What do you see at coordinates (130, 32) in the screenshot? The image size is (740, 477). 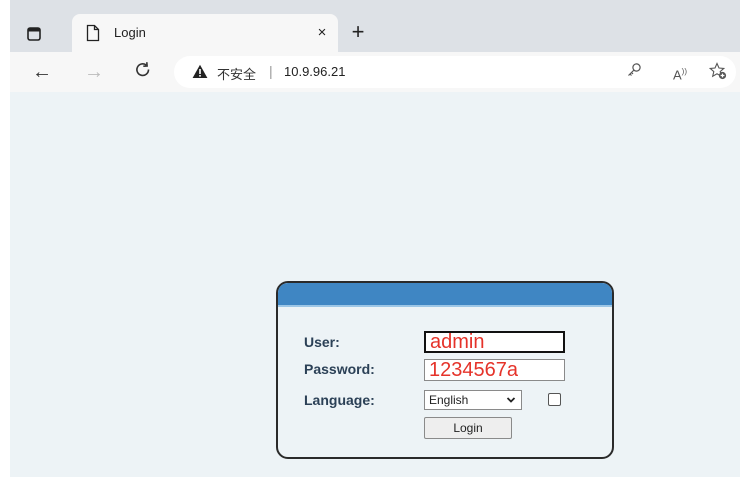 I see `tab-title: Login` at bounding box center [130, 32].